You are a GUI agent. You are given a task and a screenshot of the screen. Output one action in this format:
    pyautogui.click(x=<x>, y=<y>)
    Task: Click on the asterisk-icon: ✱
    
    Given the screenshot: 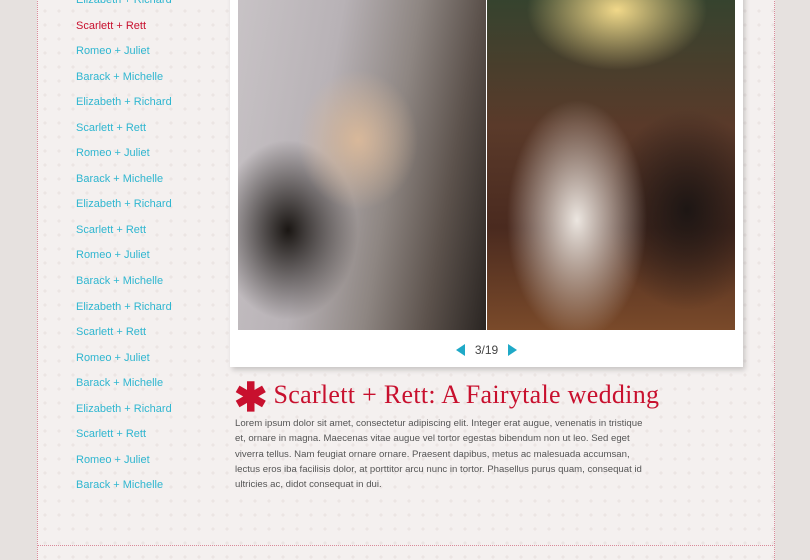 What is the action you would take?
    pyautogui.click(x=251, y=397)
    